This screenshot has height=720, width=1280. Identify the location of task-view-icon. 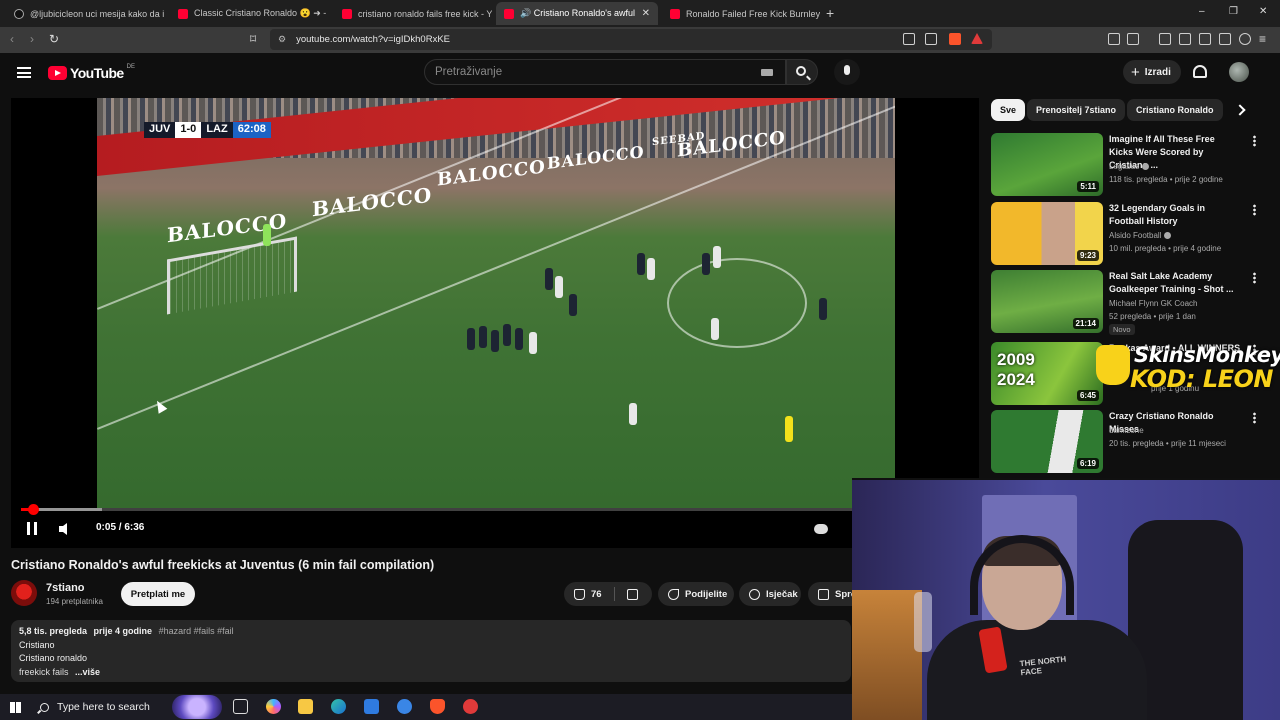
(240, 706).